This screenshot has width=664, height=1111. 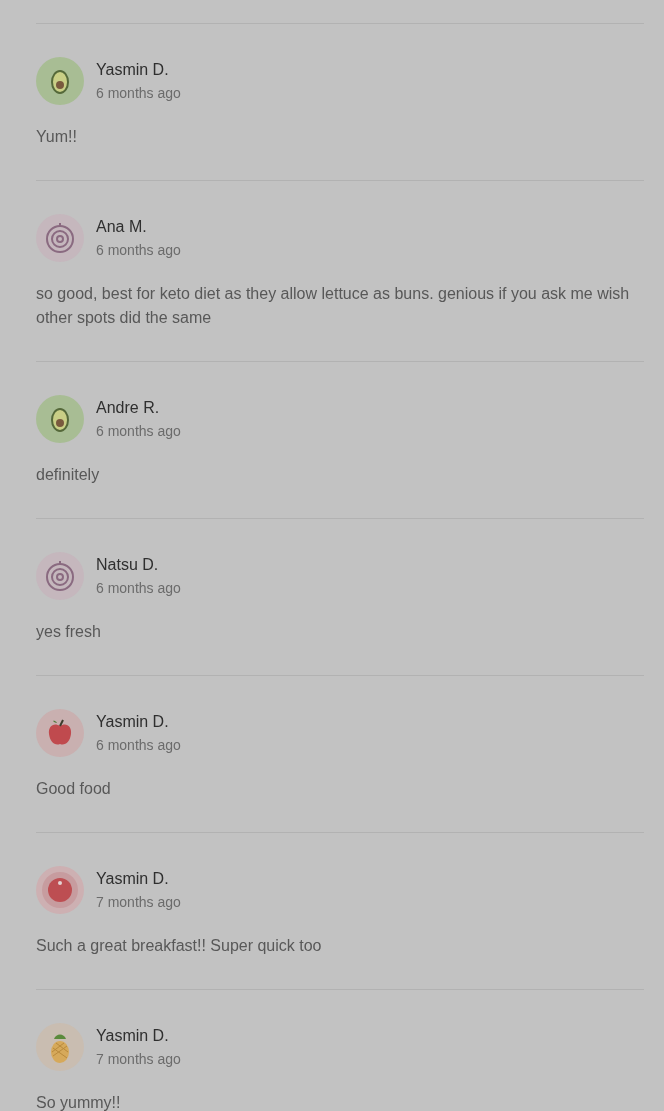 I want to click on apple-icon, so click(x=60, y=733).